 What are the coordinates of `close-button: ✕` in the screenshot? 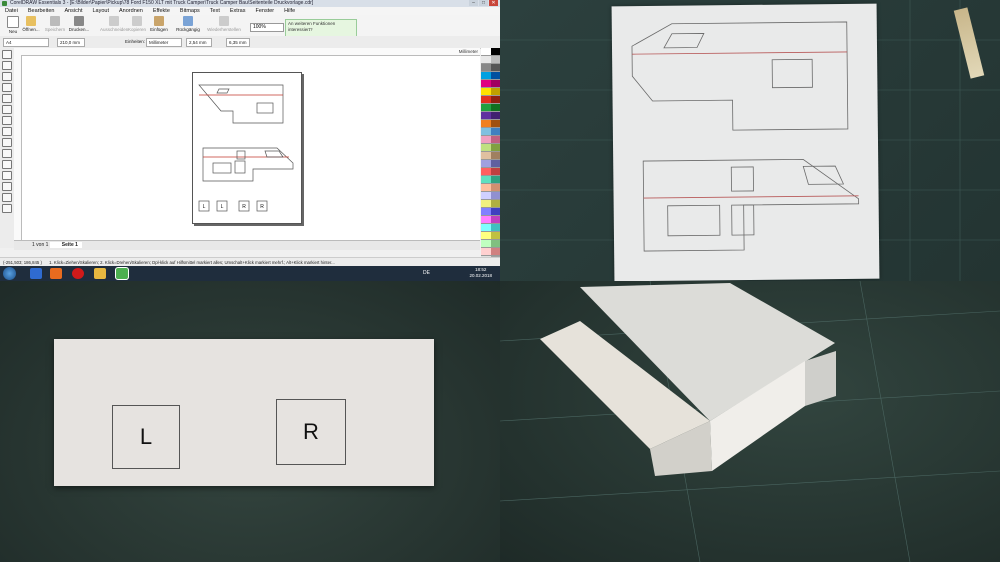 It's located at (493, 3).